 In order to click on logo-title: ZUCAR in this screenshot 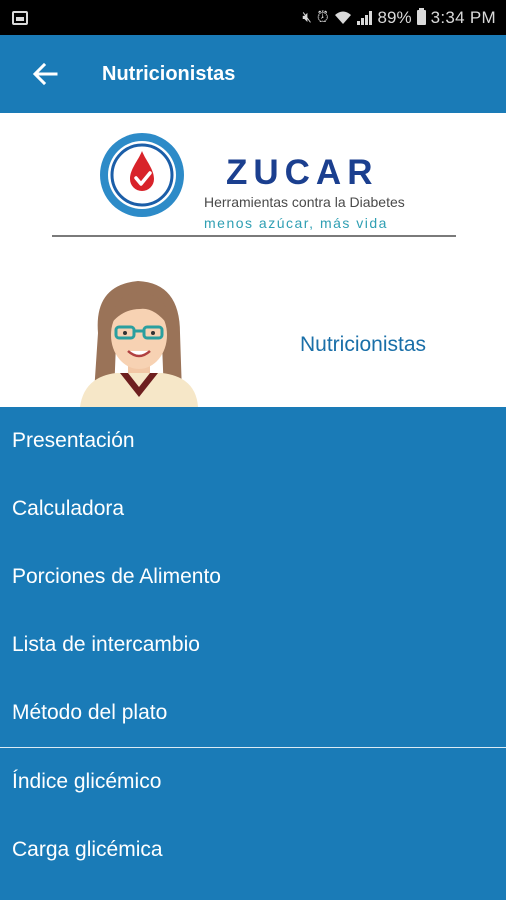, I will do `click(302, 172)`.